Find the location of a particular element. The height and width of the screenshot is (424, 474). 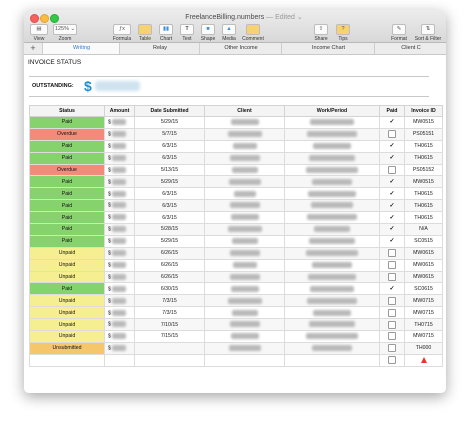

column-header-client: Client is located at coordinates (244, 111).